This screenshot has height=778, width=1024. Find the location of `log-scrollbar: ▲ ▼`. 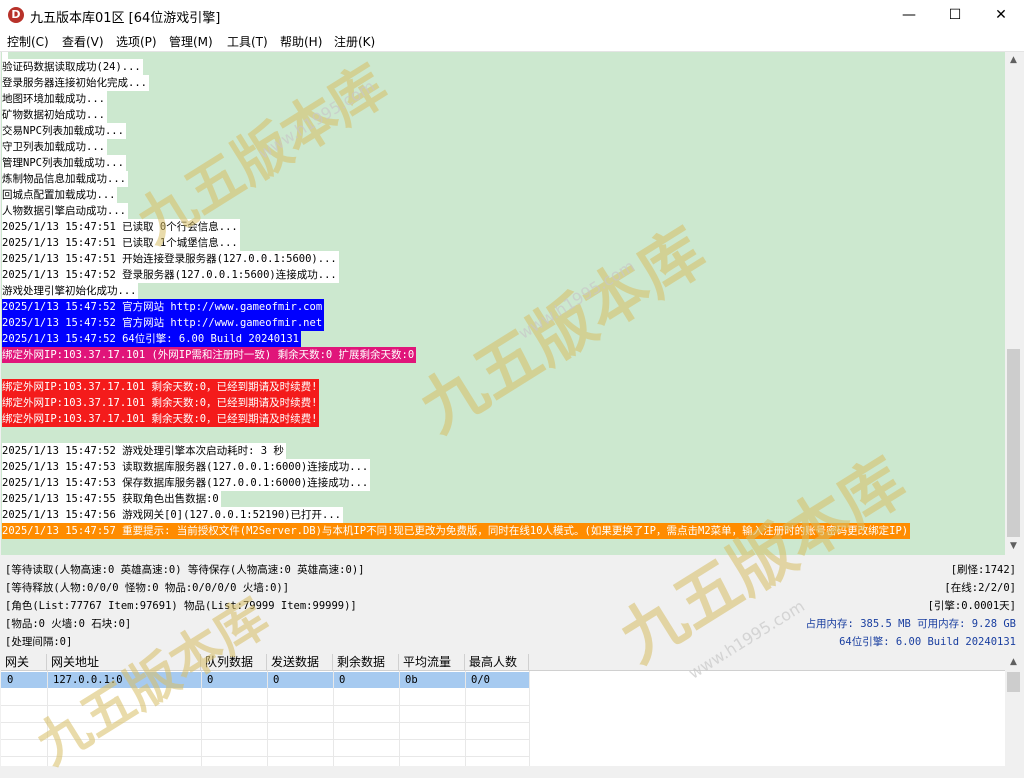

log-scrollbar: ▲ ▼ is located at coordinates (1013, 303).